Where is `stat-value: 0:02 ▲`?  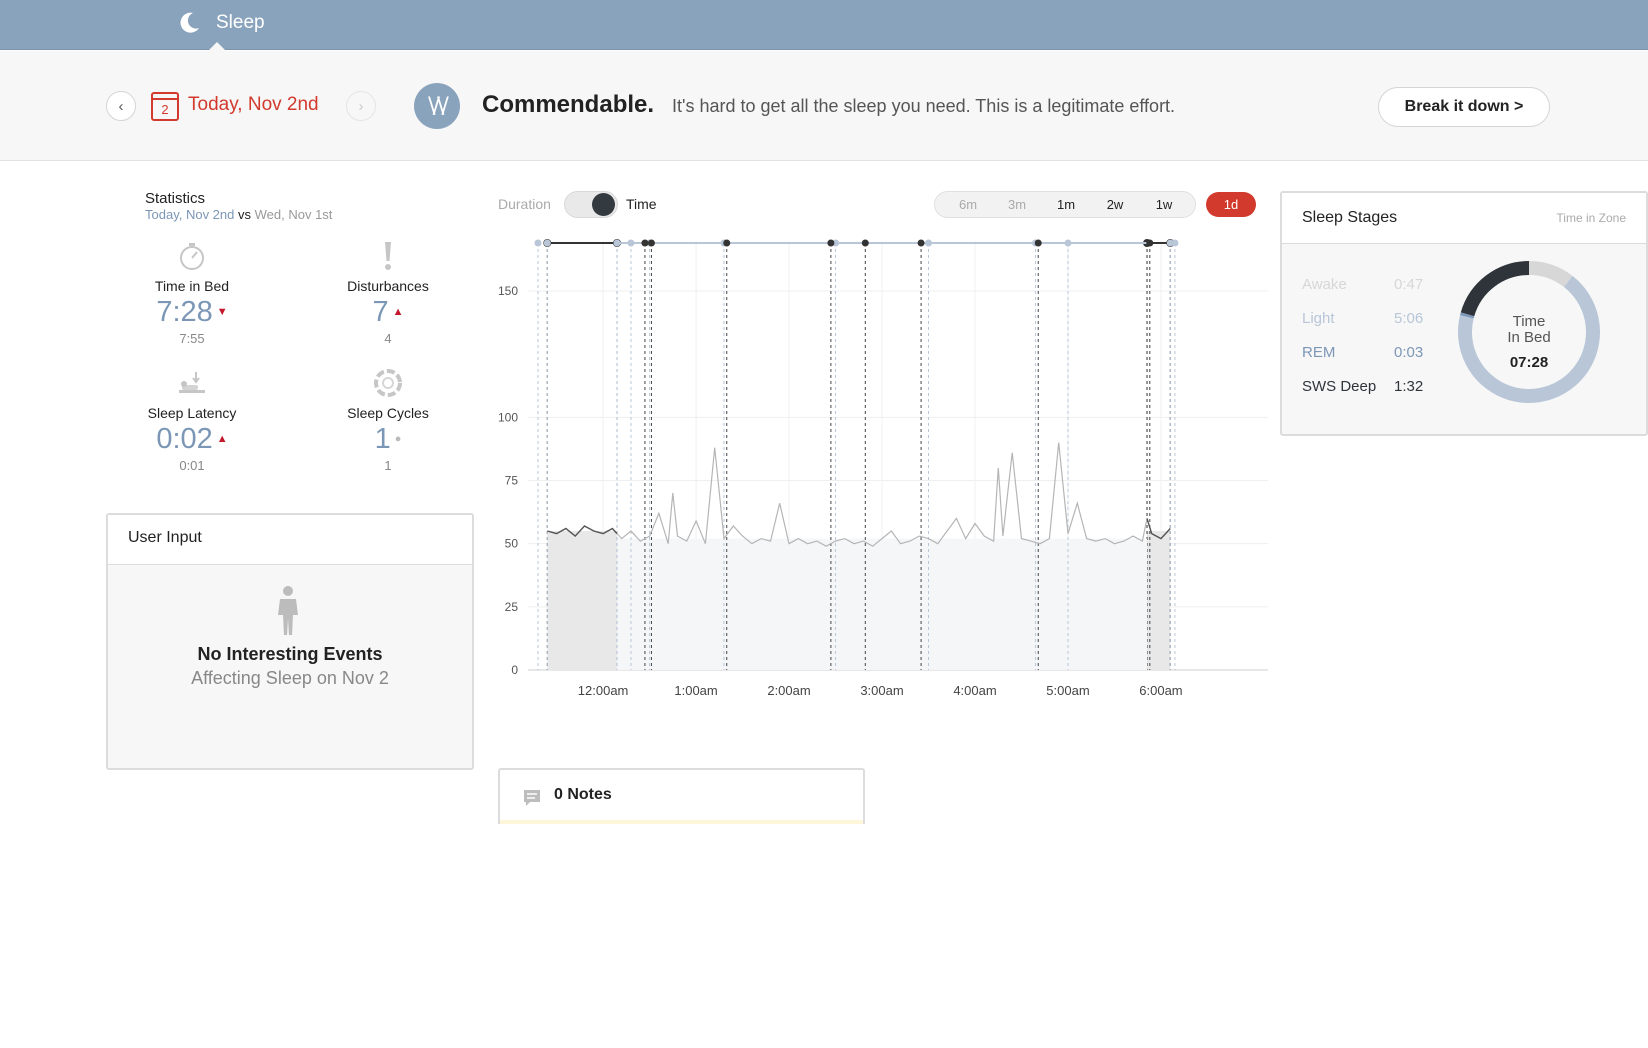
stat-value: 0:02 ▲ is located at coordinates (192, 439).